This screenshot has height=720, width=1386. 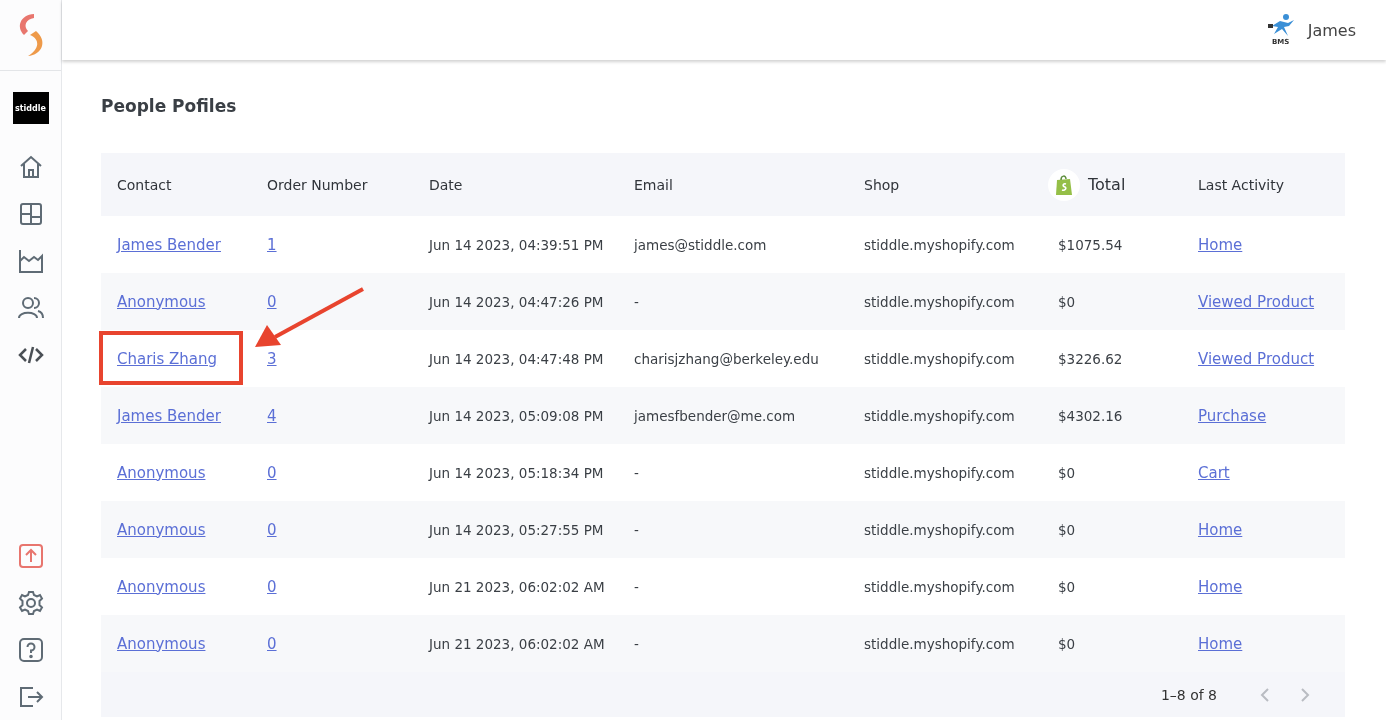 I want to click on order-link: 4, so click(x=272, y=415).